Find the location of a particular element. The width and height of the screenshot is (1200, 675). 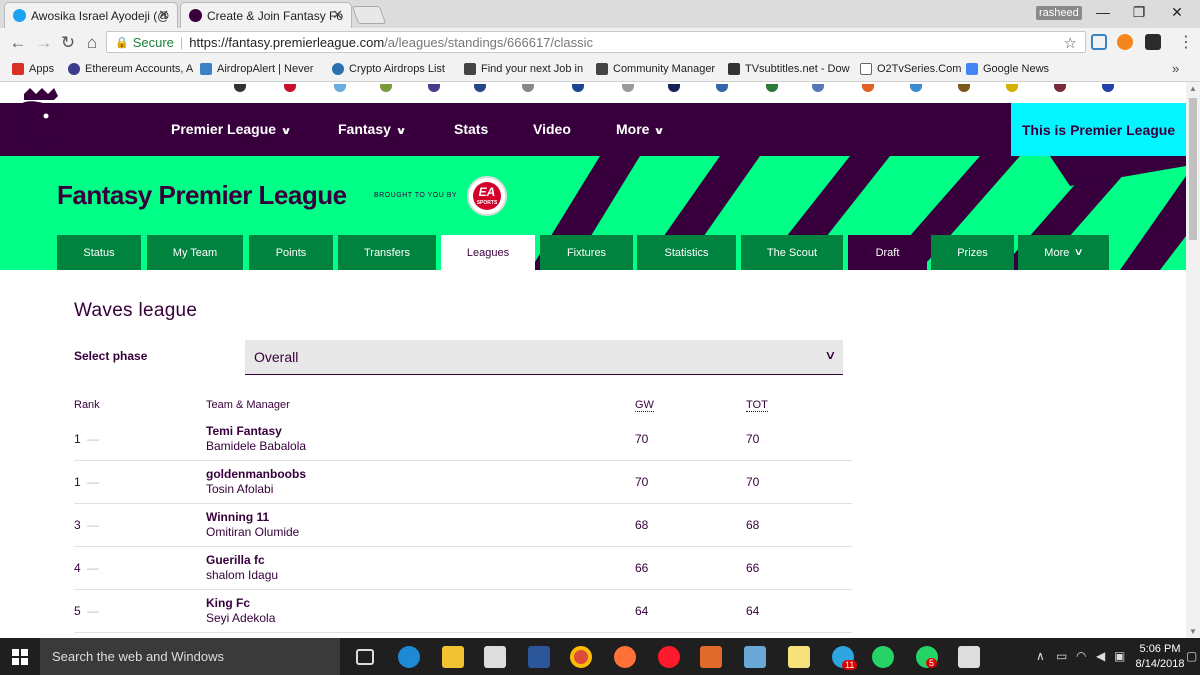

battery-icon: ▭ is located at coordinates (1061, 656).